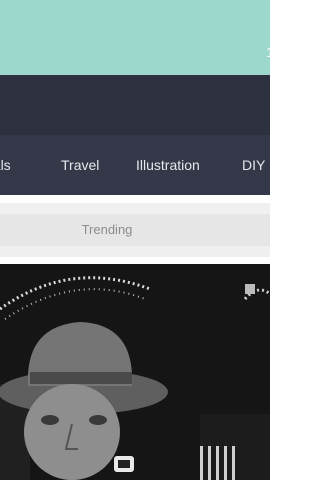 The width and height of the screenshot is (320, 480). Describe the element at coordinates (168, 165) in the screenshot. I see `tab-illustration: Illustration` at that location.